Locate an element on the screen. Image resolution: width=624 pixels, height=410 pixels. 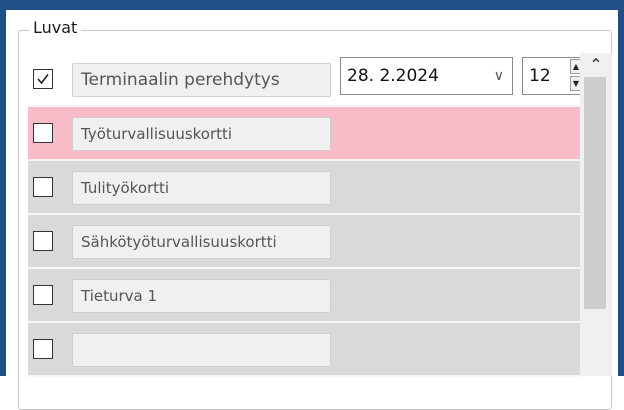
permit-row: Työturvallisuuskortti is located at coordinates (304, 134).